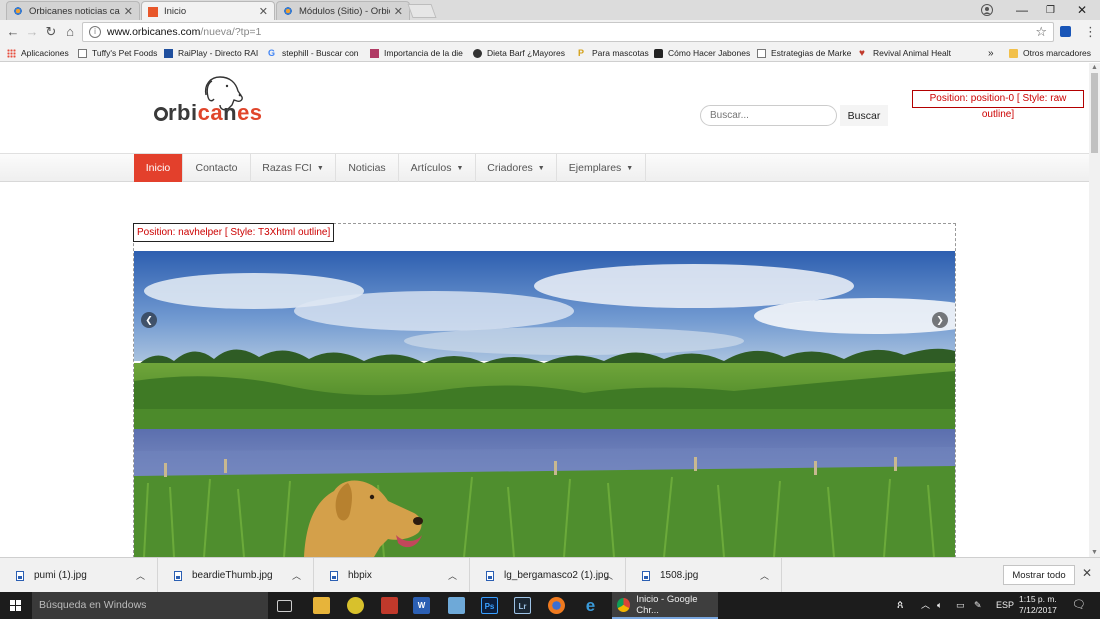 The image size is (1100, 619). Describe the element at coordinates (293, 168) in the screenshot. I see `nav-item-razas-fci: Razas FCI ▼` at that location.